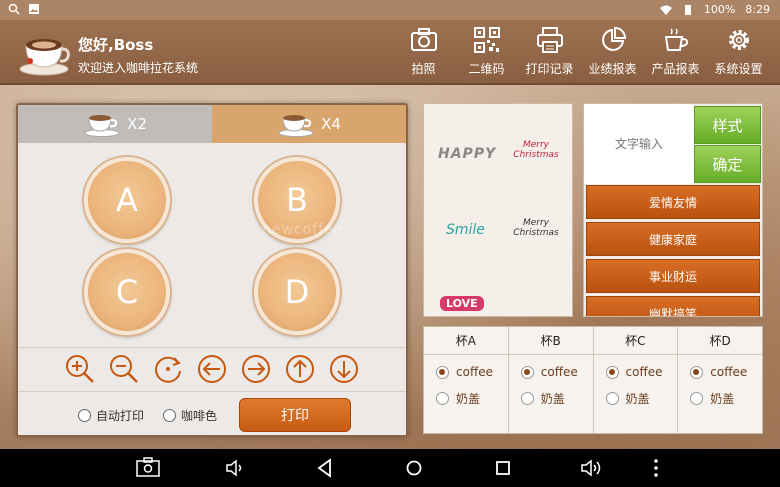  What do you see at coordinates (124, 369) in the screenshot?
I see `zoom-out-icon` at bounding box center [124, 369].